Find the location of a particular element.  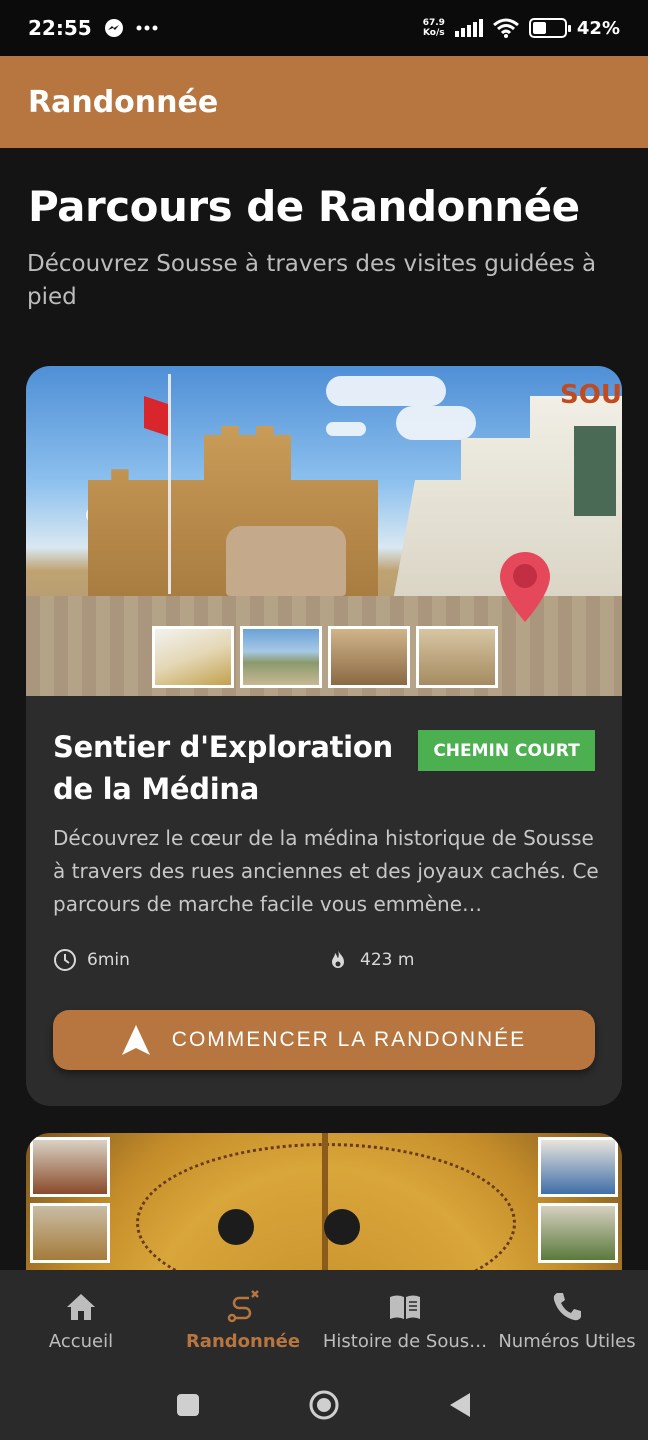

page-title: Parcours de Randonnée is located at coordinates (304, 206).